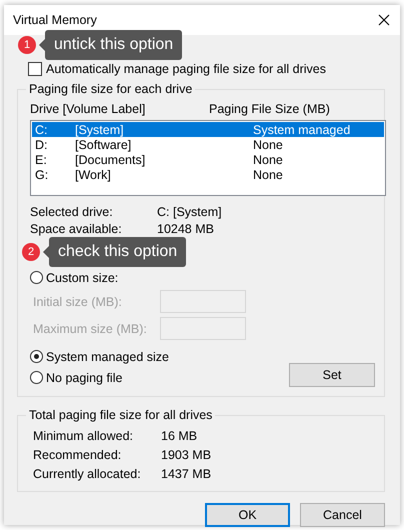 This screenshot has height=532, width=404. I want to click on drive-row: C: [System] System managed, so click(208, 129).